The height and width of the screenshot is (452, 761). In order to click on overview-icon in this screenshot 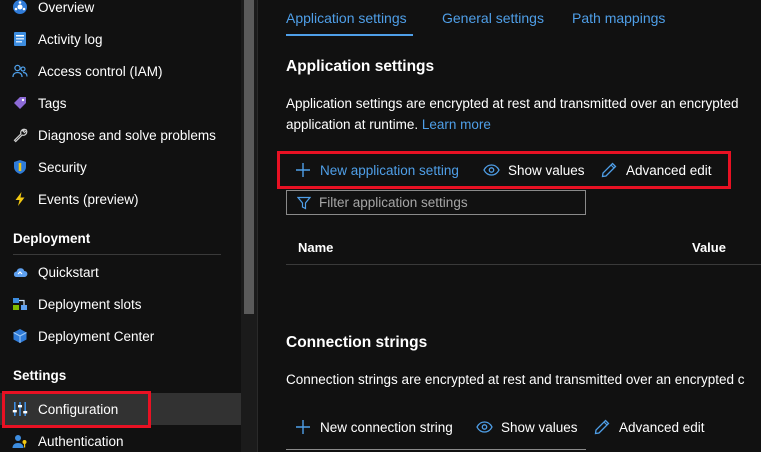, I will do `click(20, 7)`.